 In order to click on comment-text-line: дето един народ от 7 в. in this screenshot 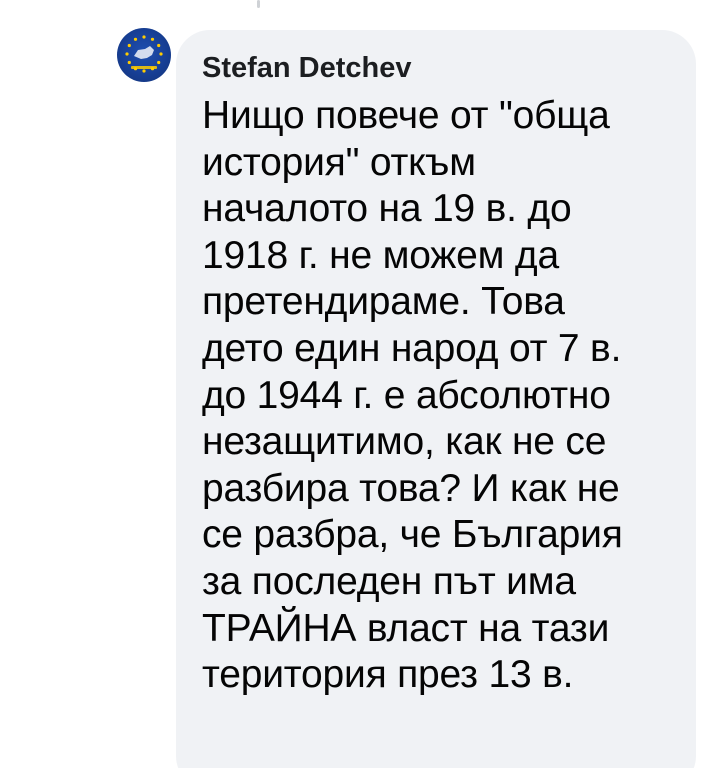, I will do `click(412, 348)`.